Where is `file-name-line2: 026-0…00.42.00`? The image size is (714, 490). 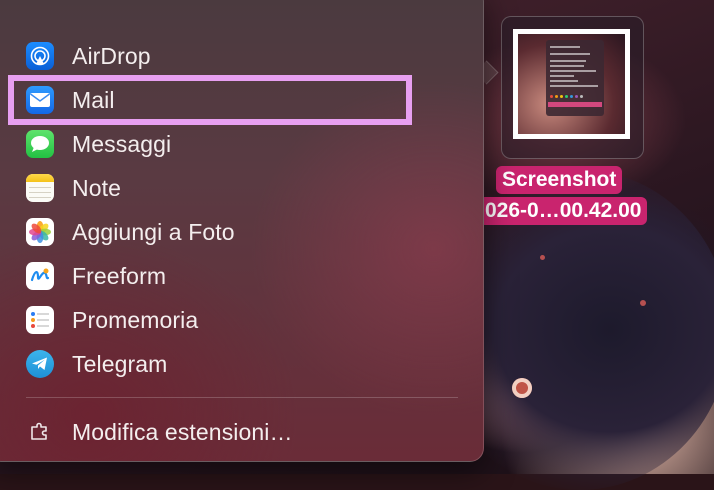
file-name-line2: 026-0…00.42.00 is located at coordinates (563, 211).